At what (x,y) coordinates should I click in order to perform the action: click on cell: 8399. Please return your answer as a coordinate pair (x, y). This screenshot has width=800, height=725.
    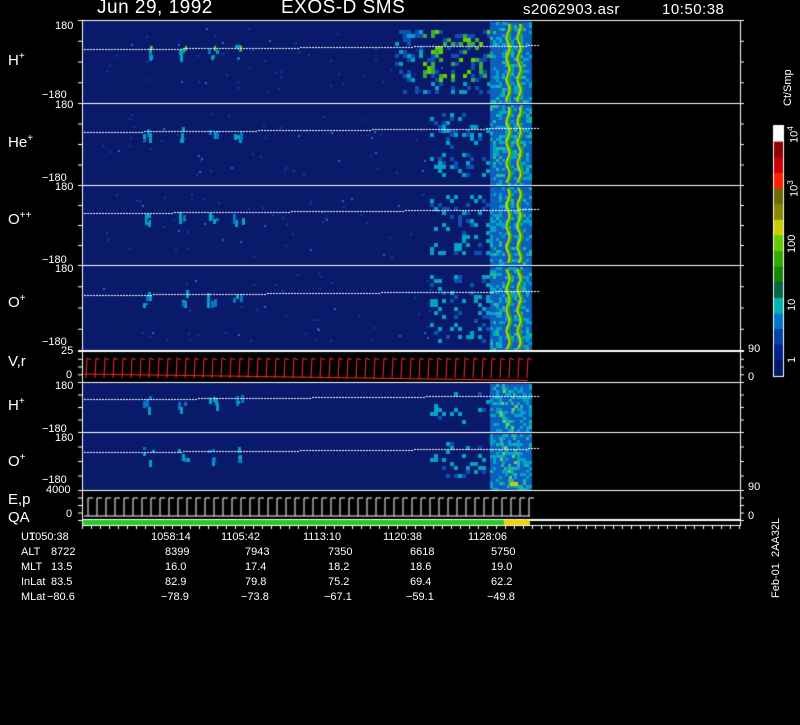
    Looking at the image, I should click on (177, 552).